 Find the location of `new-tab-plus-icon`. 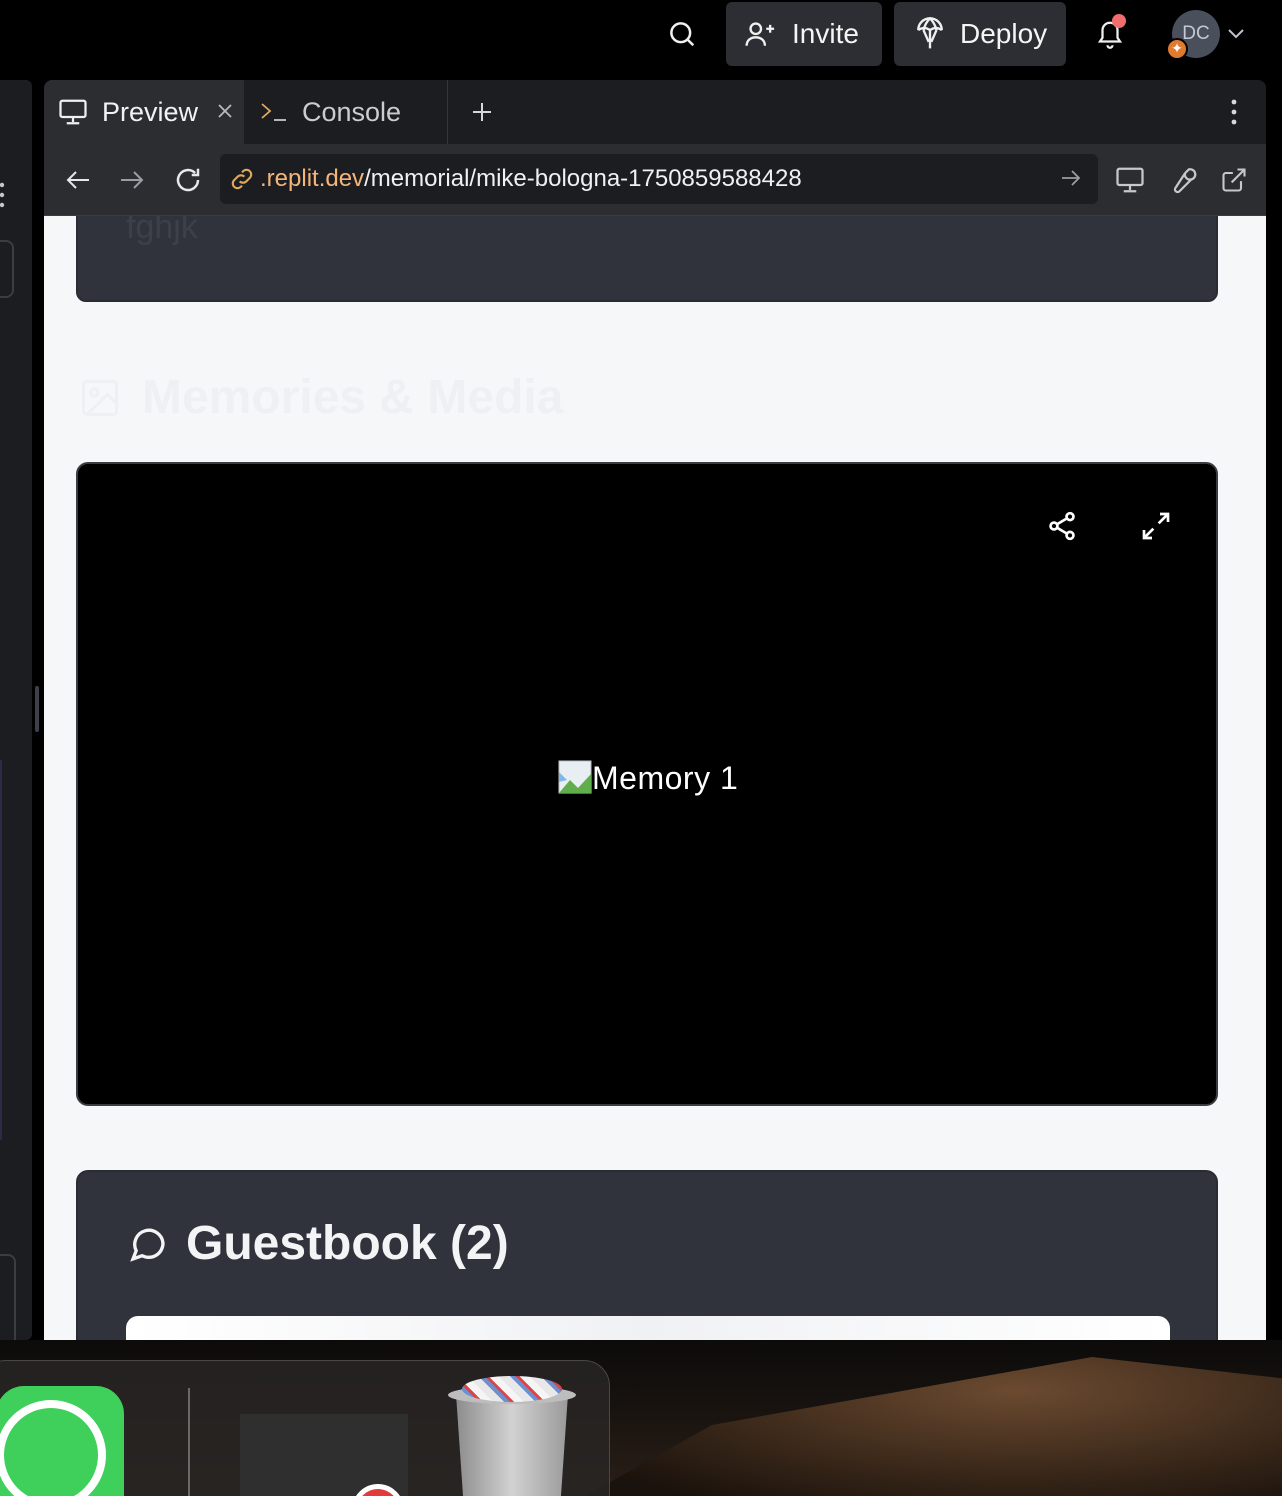

new-tab-plus-icon is located at coordinates (482, 112).